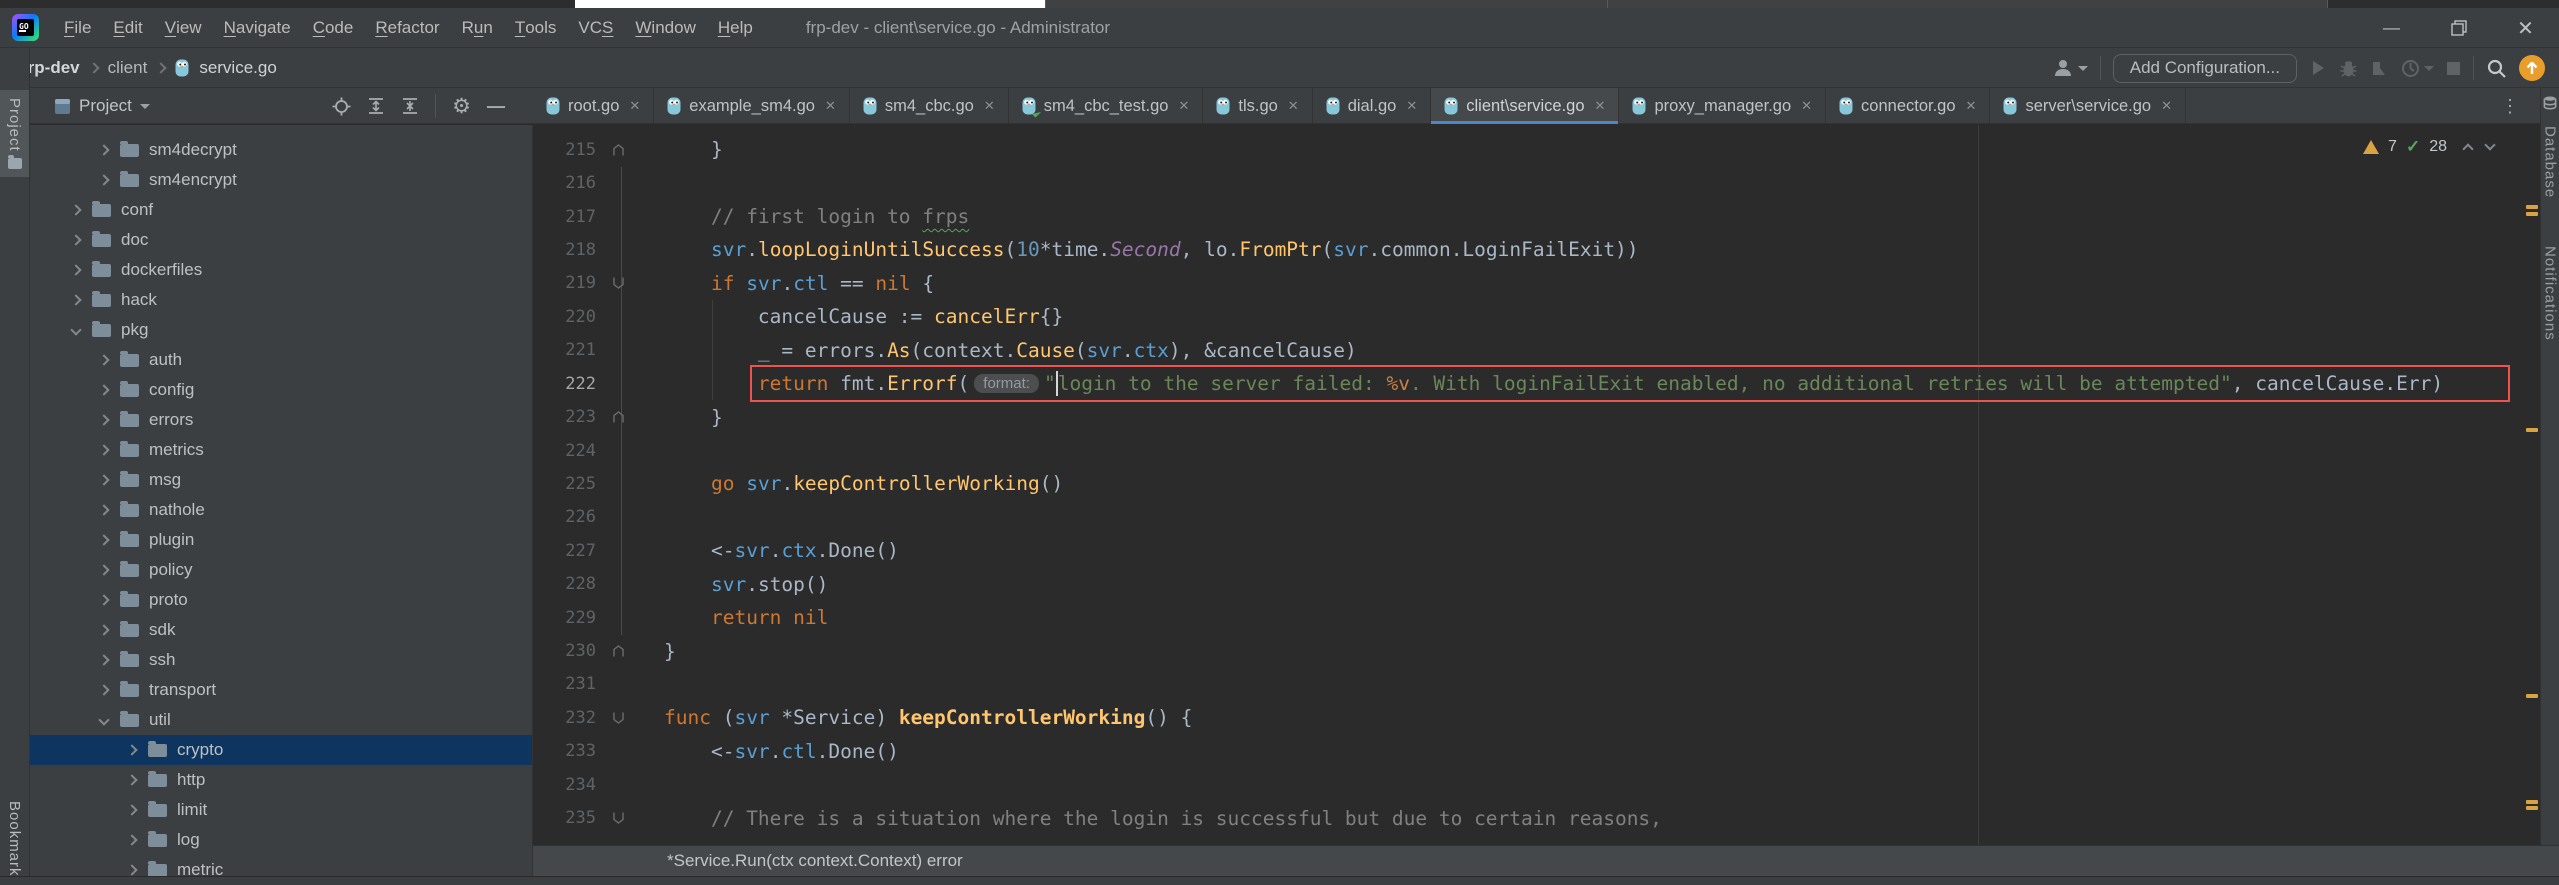 The height and width of the screenshot is (885, 2559). Describe the element at coordinates (281, 450) in the screenshot. I see `tree-item-metrics: metrics` at that location.